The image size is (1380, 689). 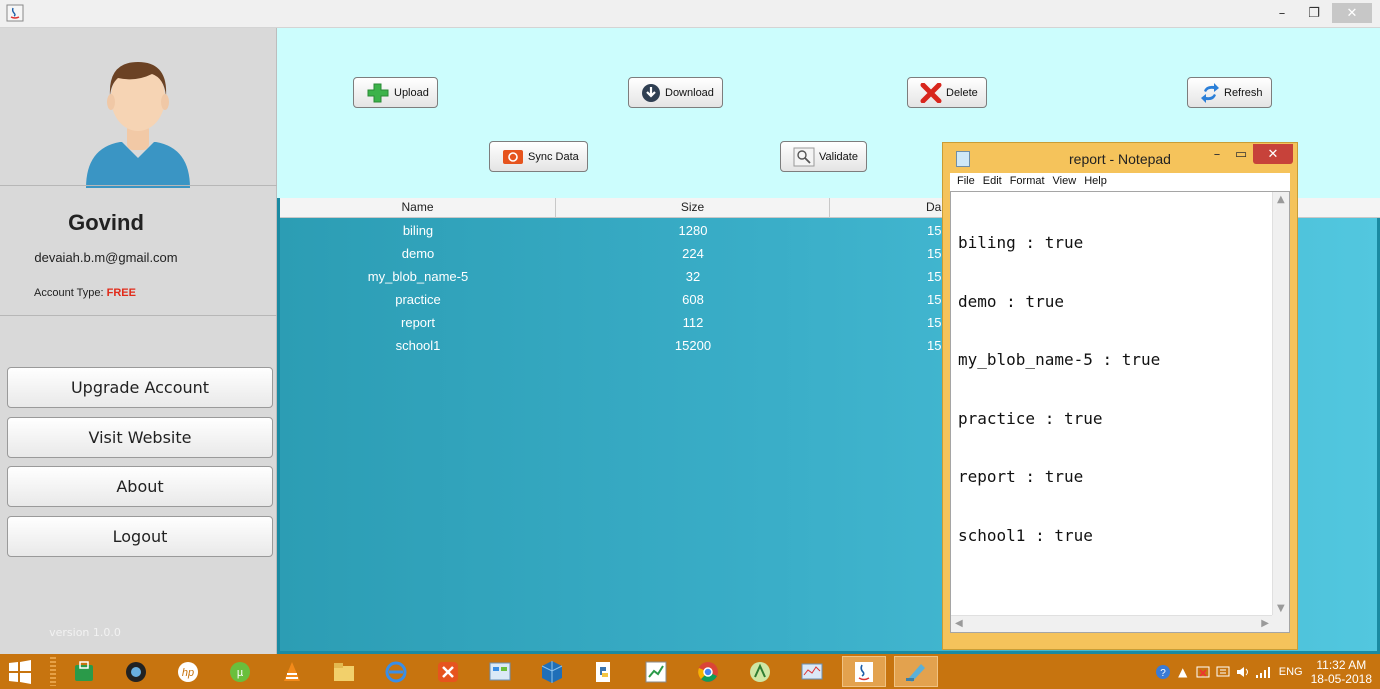 I want to click on hp-icon: hp, so click(x=188, y=671).